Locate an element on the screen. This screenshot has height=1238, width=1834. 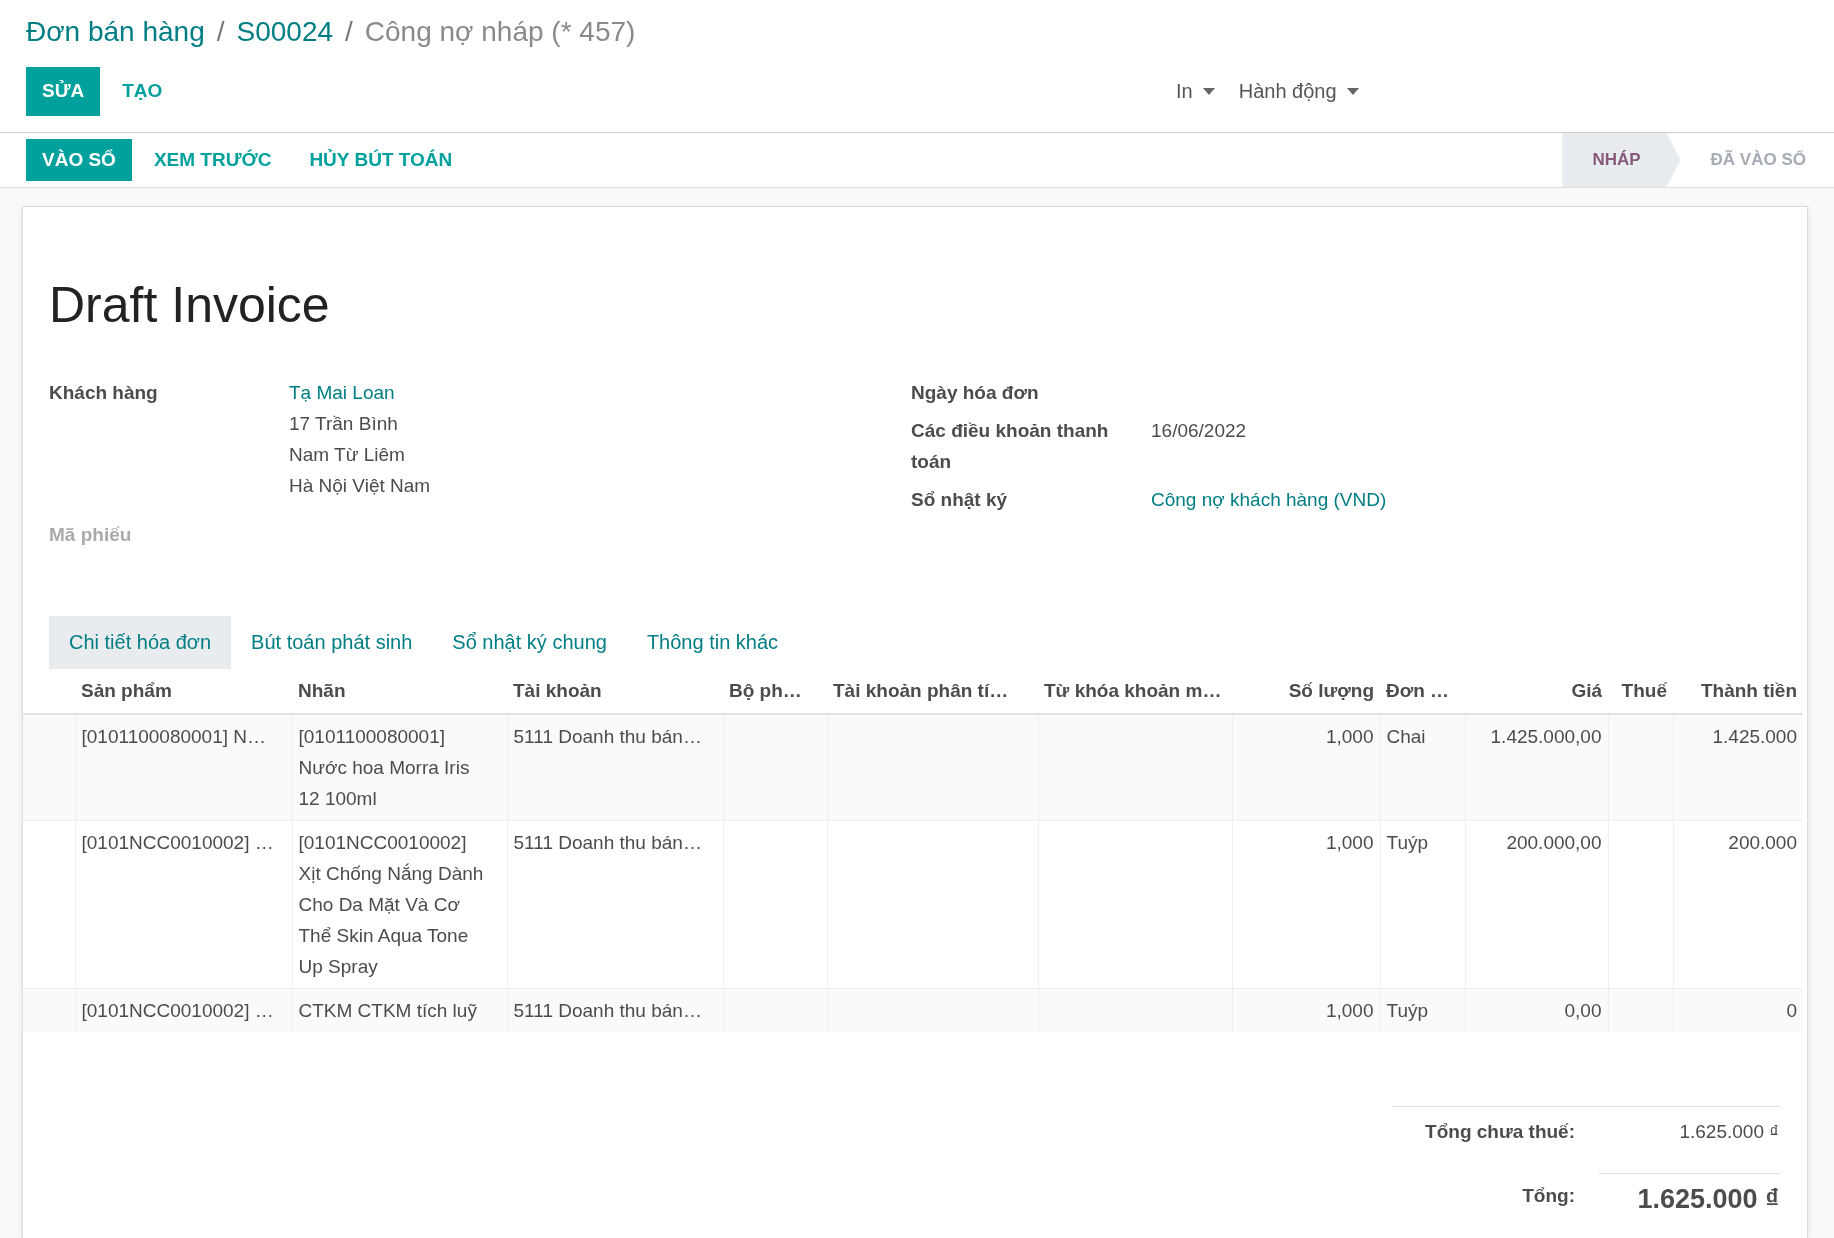
total-label: Tổng chưa thuế: is located at coordinates (1499, 1132).